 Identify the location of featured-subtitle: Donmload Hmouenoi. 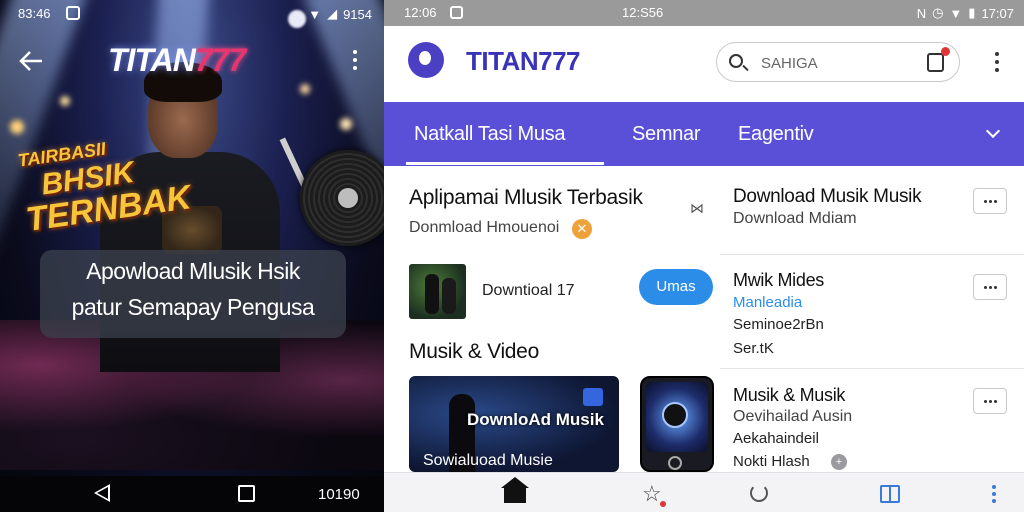
(484, 227).